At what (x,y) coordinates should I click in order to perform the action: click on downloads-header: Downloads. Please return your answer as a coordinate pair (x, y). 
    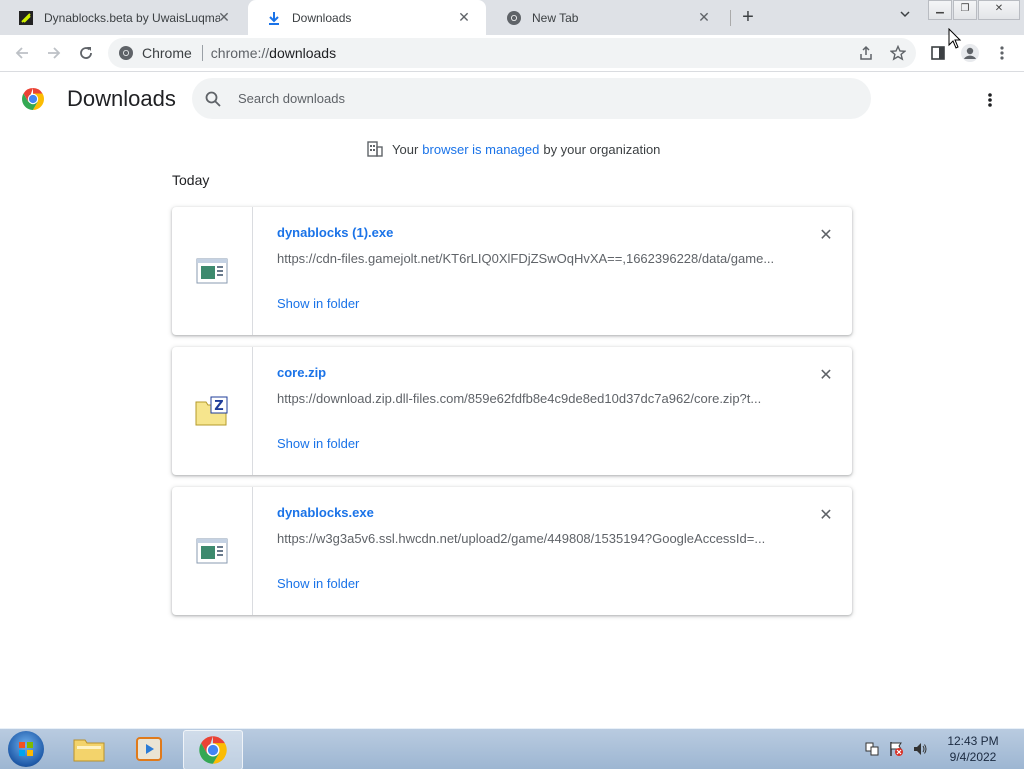
    Looking at the image, I should click on (512, 100).